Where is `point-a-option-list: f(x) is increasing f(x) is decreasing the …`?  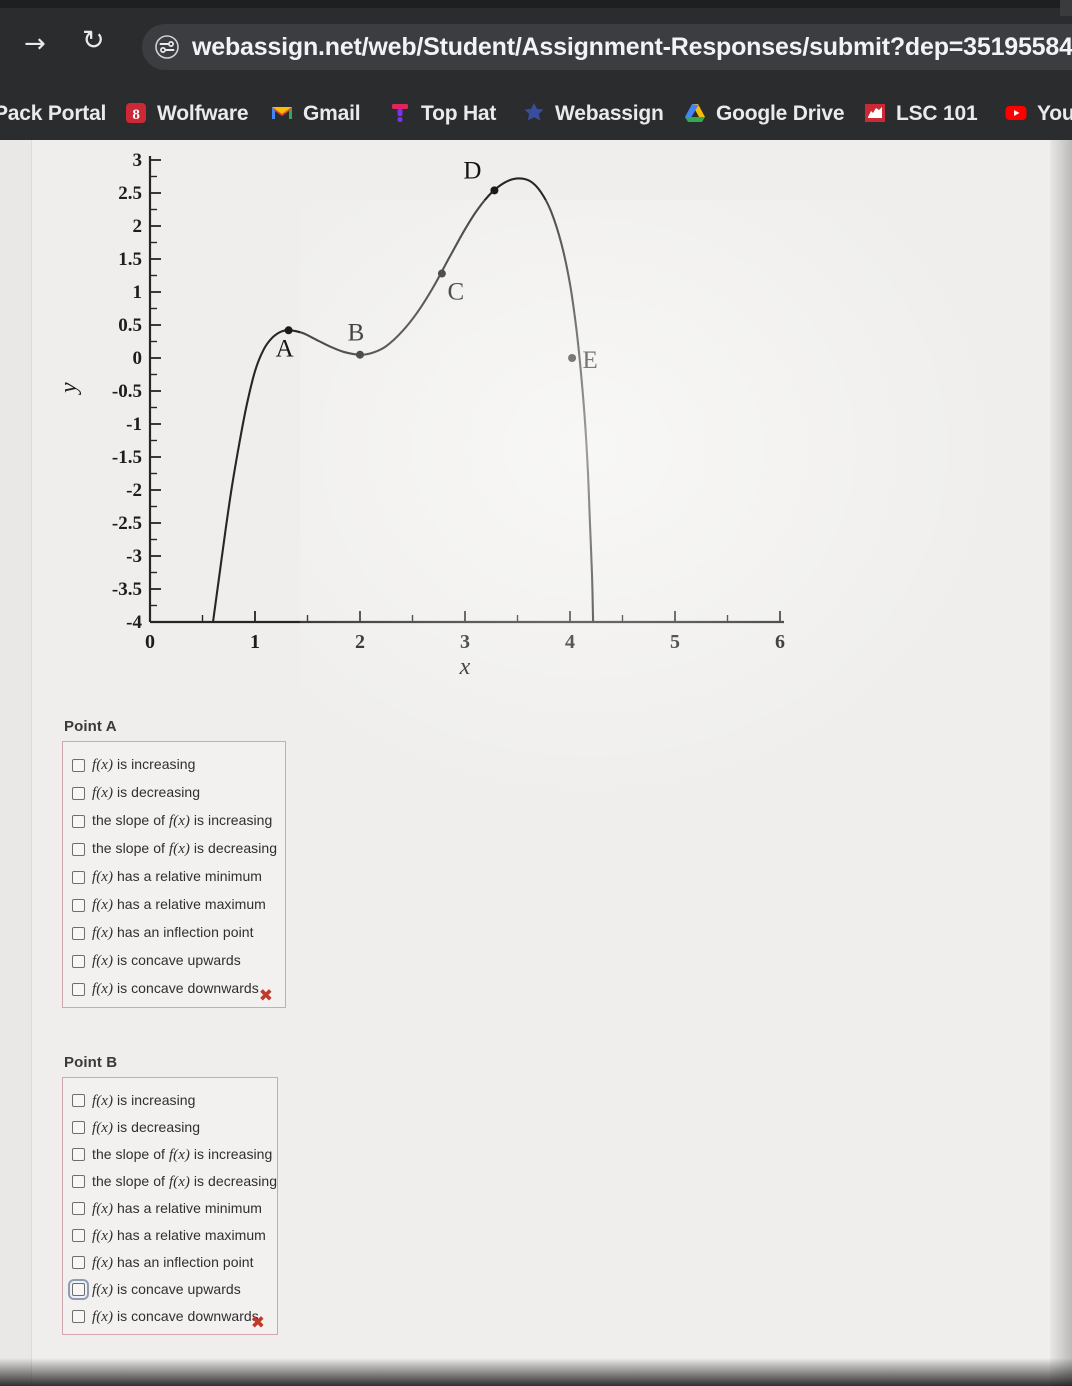 point-a-option-list: f(x) is increasing f(x) is decreasing the … is located at coordinates (174, 877).